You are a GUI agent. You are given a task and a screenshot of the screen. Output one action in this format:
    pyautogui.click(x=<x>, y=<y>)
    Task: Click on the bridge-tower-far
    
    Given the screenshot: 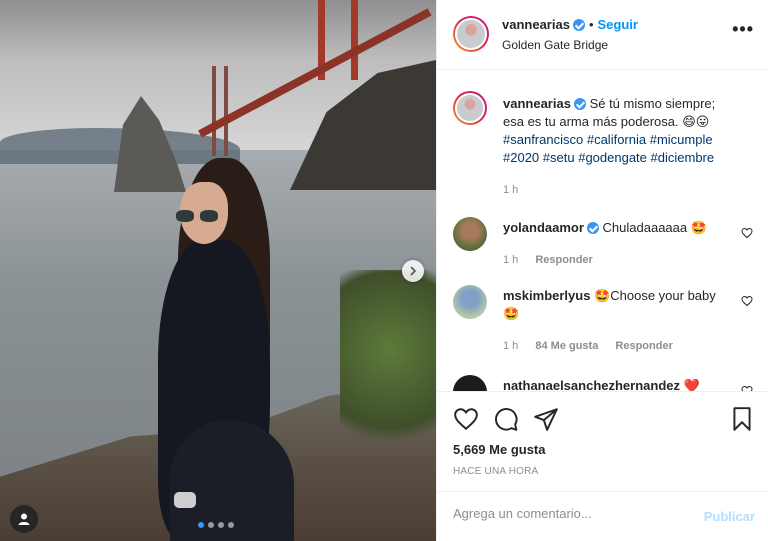 What is the action you would take?
    pyautogui.click(x=220, y=111)
    